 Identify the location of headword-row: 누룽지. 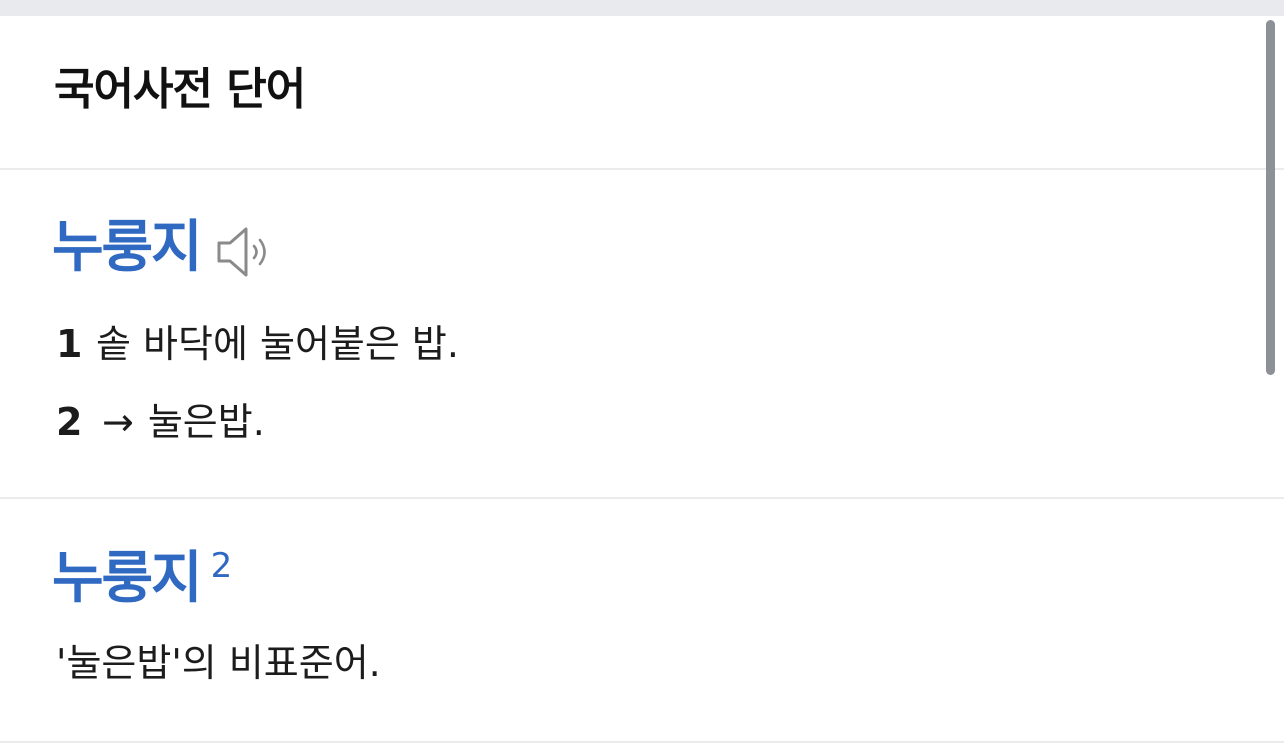
(163, 248).